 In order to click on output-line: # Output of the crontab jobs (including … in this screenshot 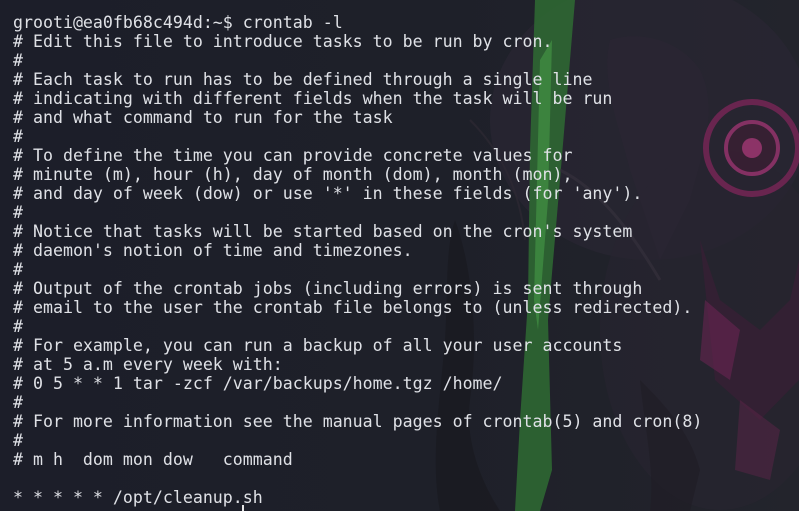, I will do `click(328, 288)`.